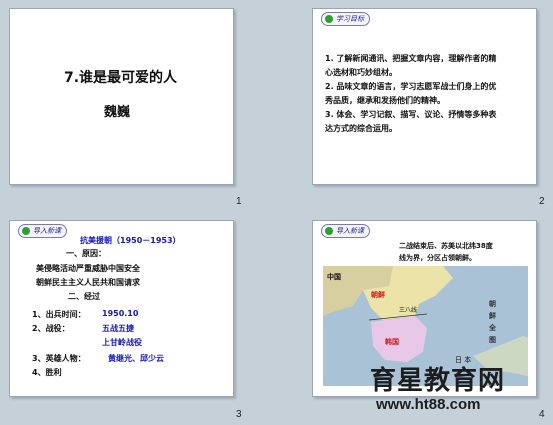  Describe the element at coordinates (542, 201) in the screenshot. I see `slide-number-2: 2` at that location.